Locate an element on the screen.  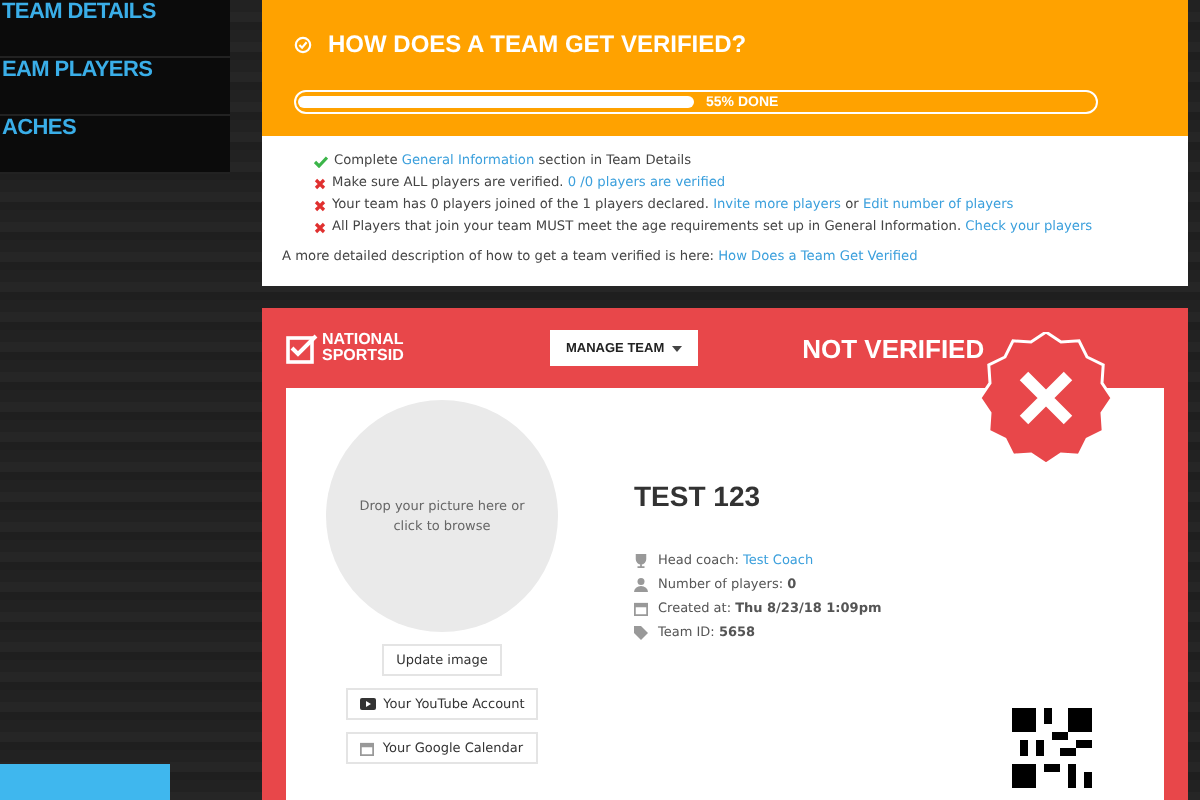
team-name: TEST 123 is located at coordinates (698, 496).